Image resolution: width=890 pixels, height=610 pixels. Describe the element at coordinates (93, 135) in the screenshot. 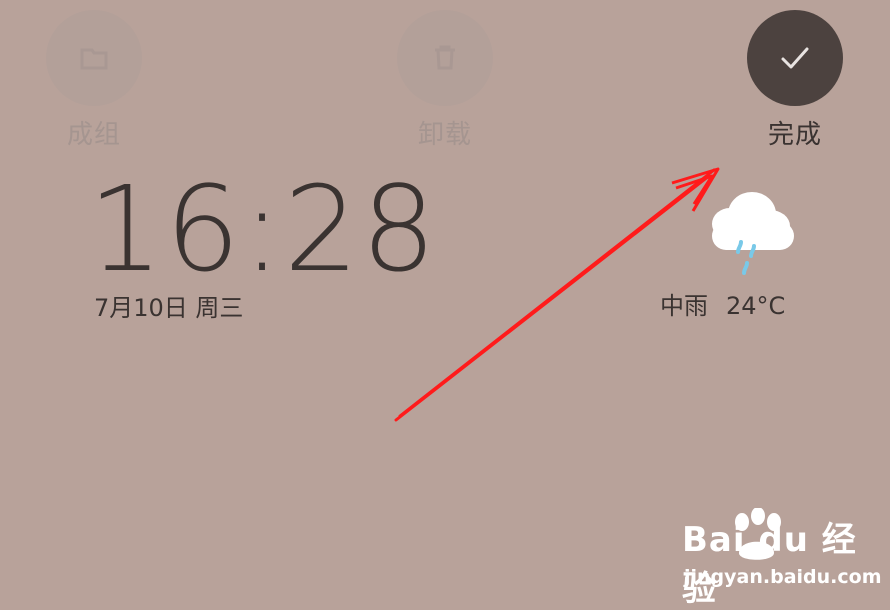

I see `group-label: 成组` at that location.